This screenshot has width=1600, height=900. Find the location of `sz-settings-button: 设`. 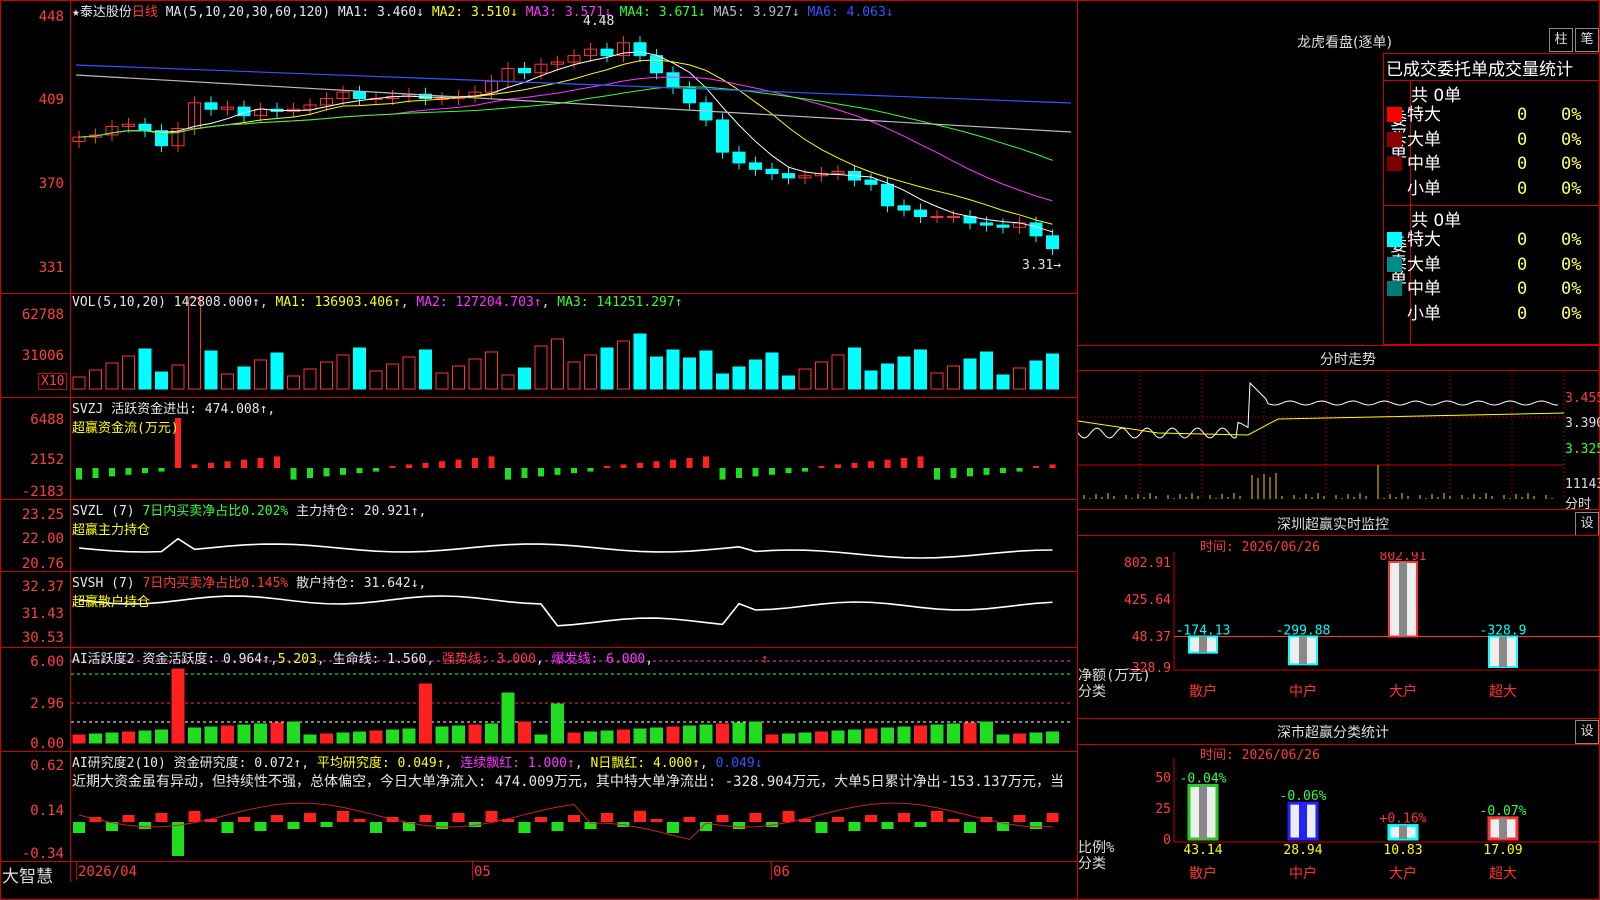

sz-settings-button: 设 is located at coordinates (1587, 524).